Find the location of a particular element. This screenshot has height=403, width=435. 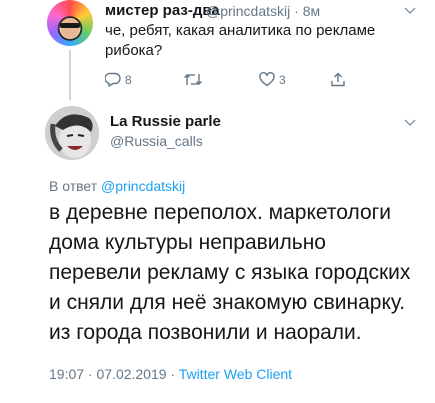

main-avatar is located at coordinates (72, 133).